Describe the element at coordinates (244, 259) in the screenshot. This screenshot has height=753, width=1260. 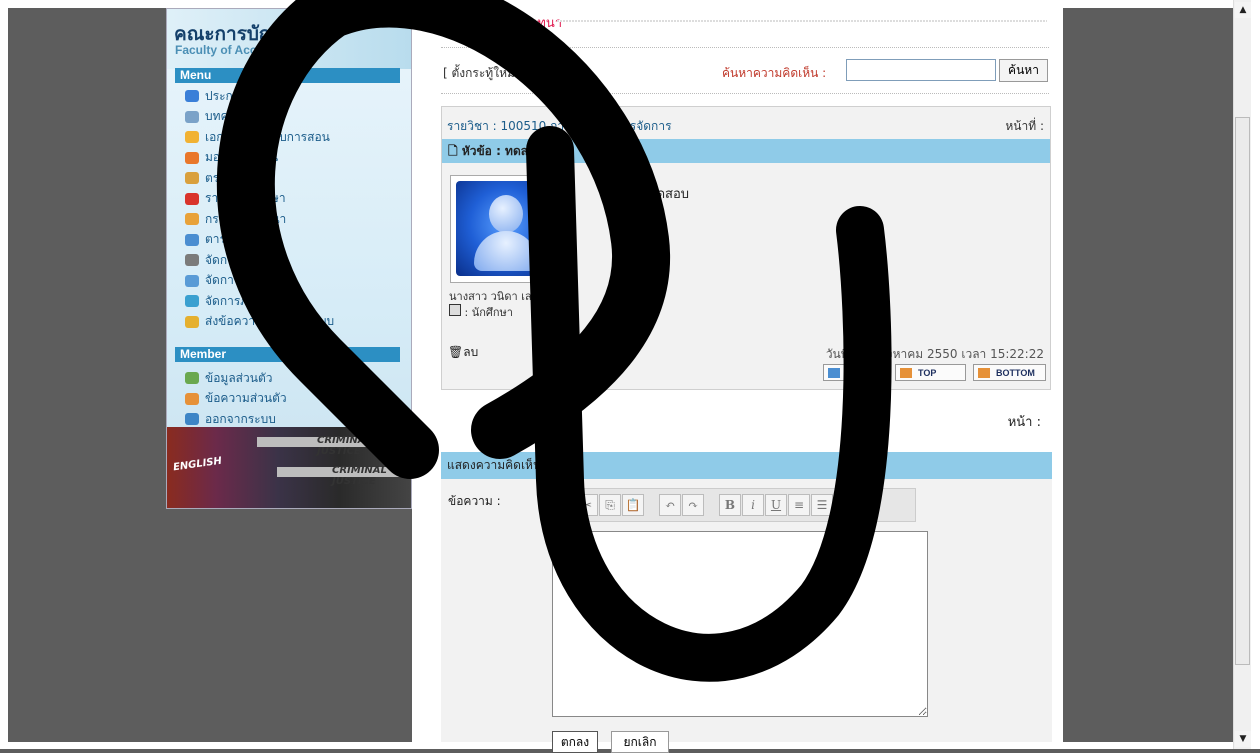
I see `sidebar-item-label: จัดการรายวิชา` at that location.